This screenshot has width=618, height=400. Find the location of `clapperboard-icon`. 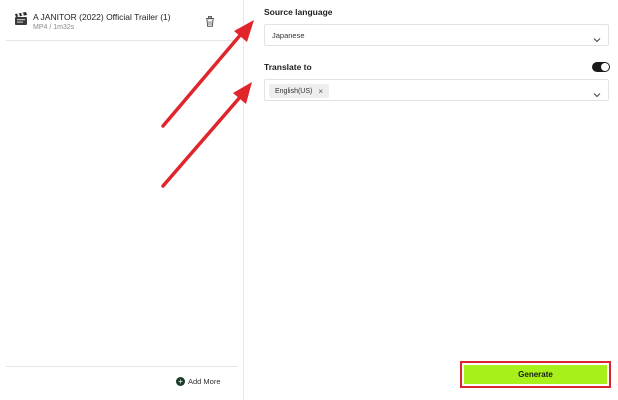

clapperboard-icon is located at coordinates (21, 19).